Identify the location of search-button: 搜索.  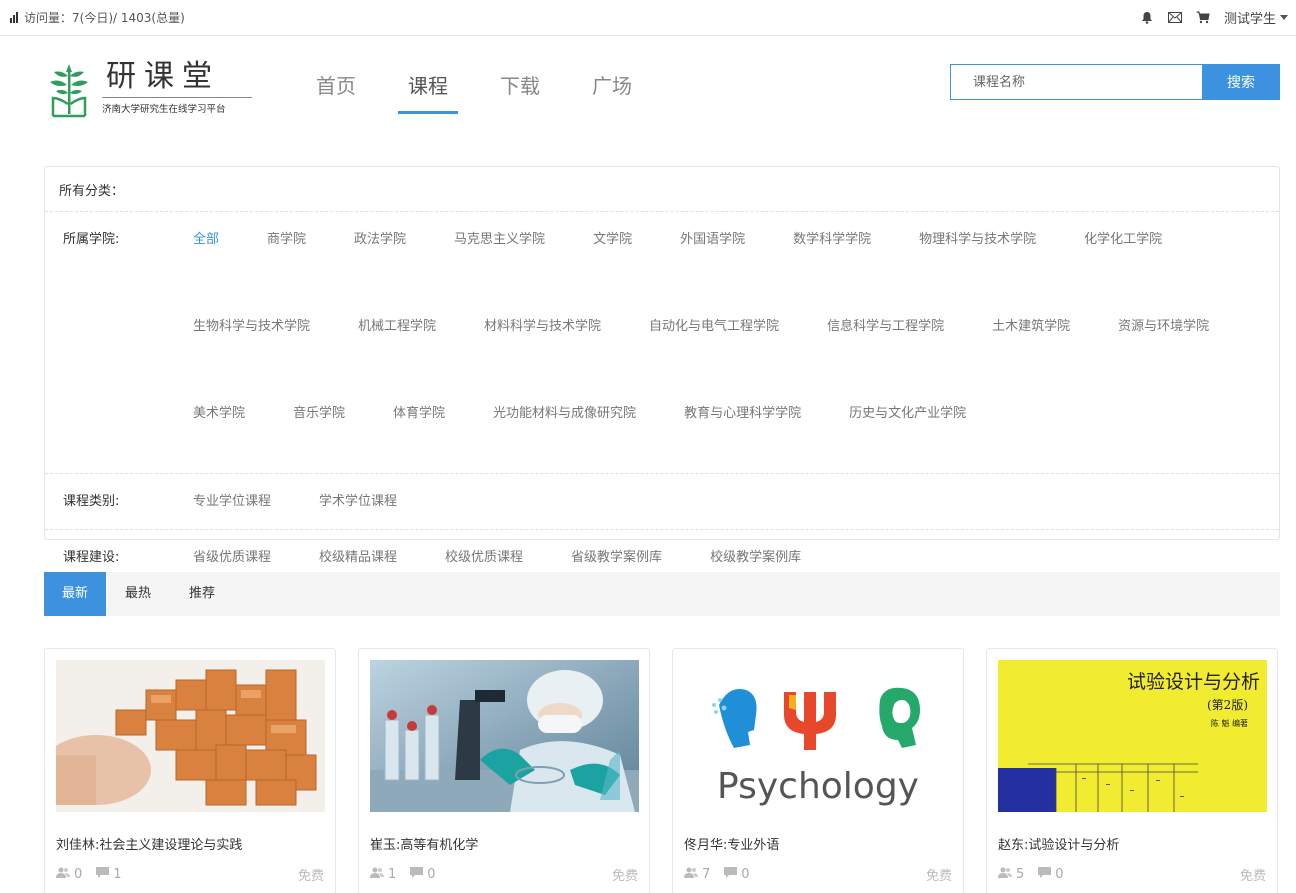
(1241, 82).